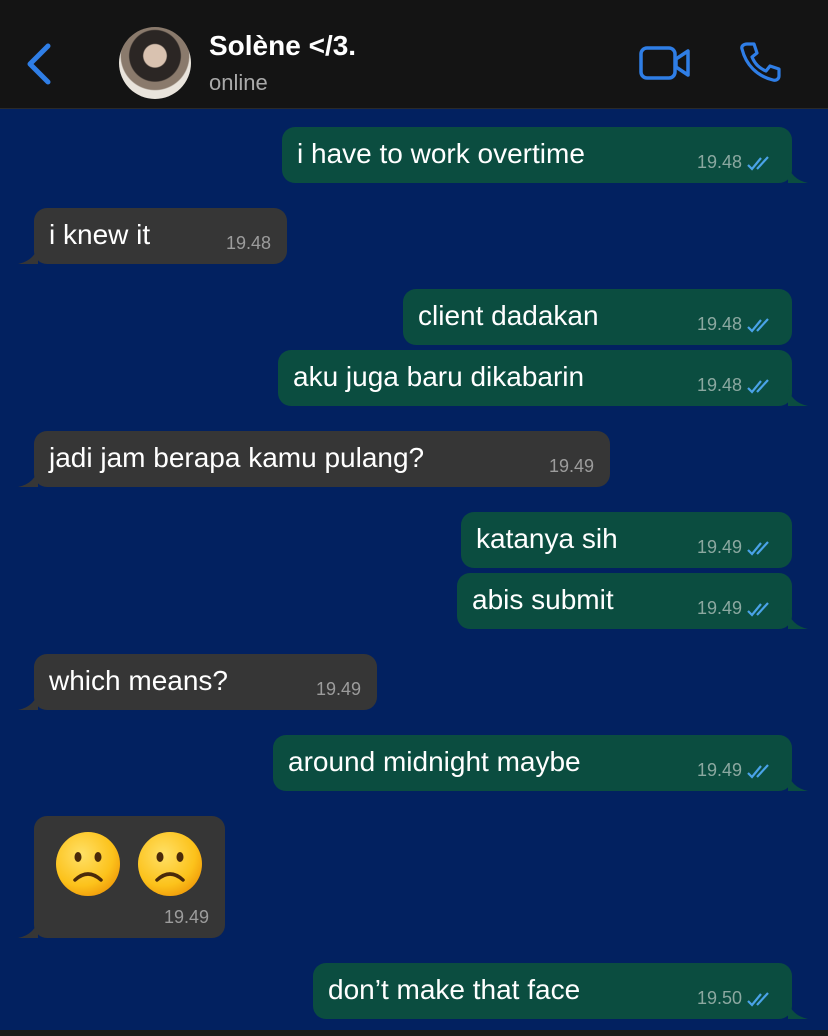 Image resolution: width=828 pixels, height=1036 pixels. What do you see at coordinates (760, 62) in the screenshot?
I see `phone-call-icon` at bounding box center [760, 62].